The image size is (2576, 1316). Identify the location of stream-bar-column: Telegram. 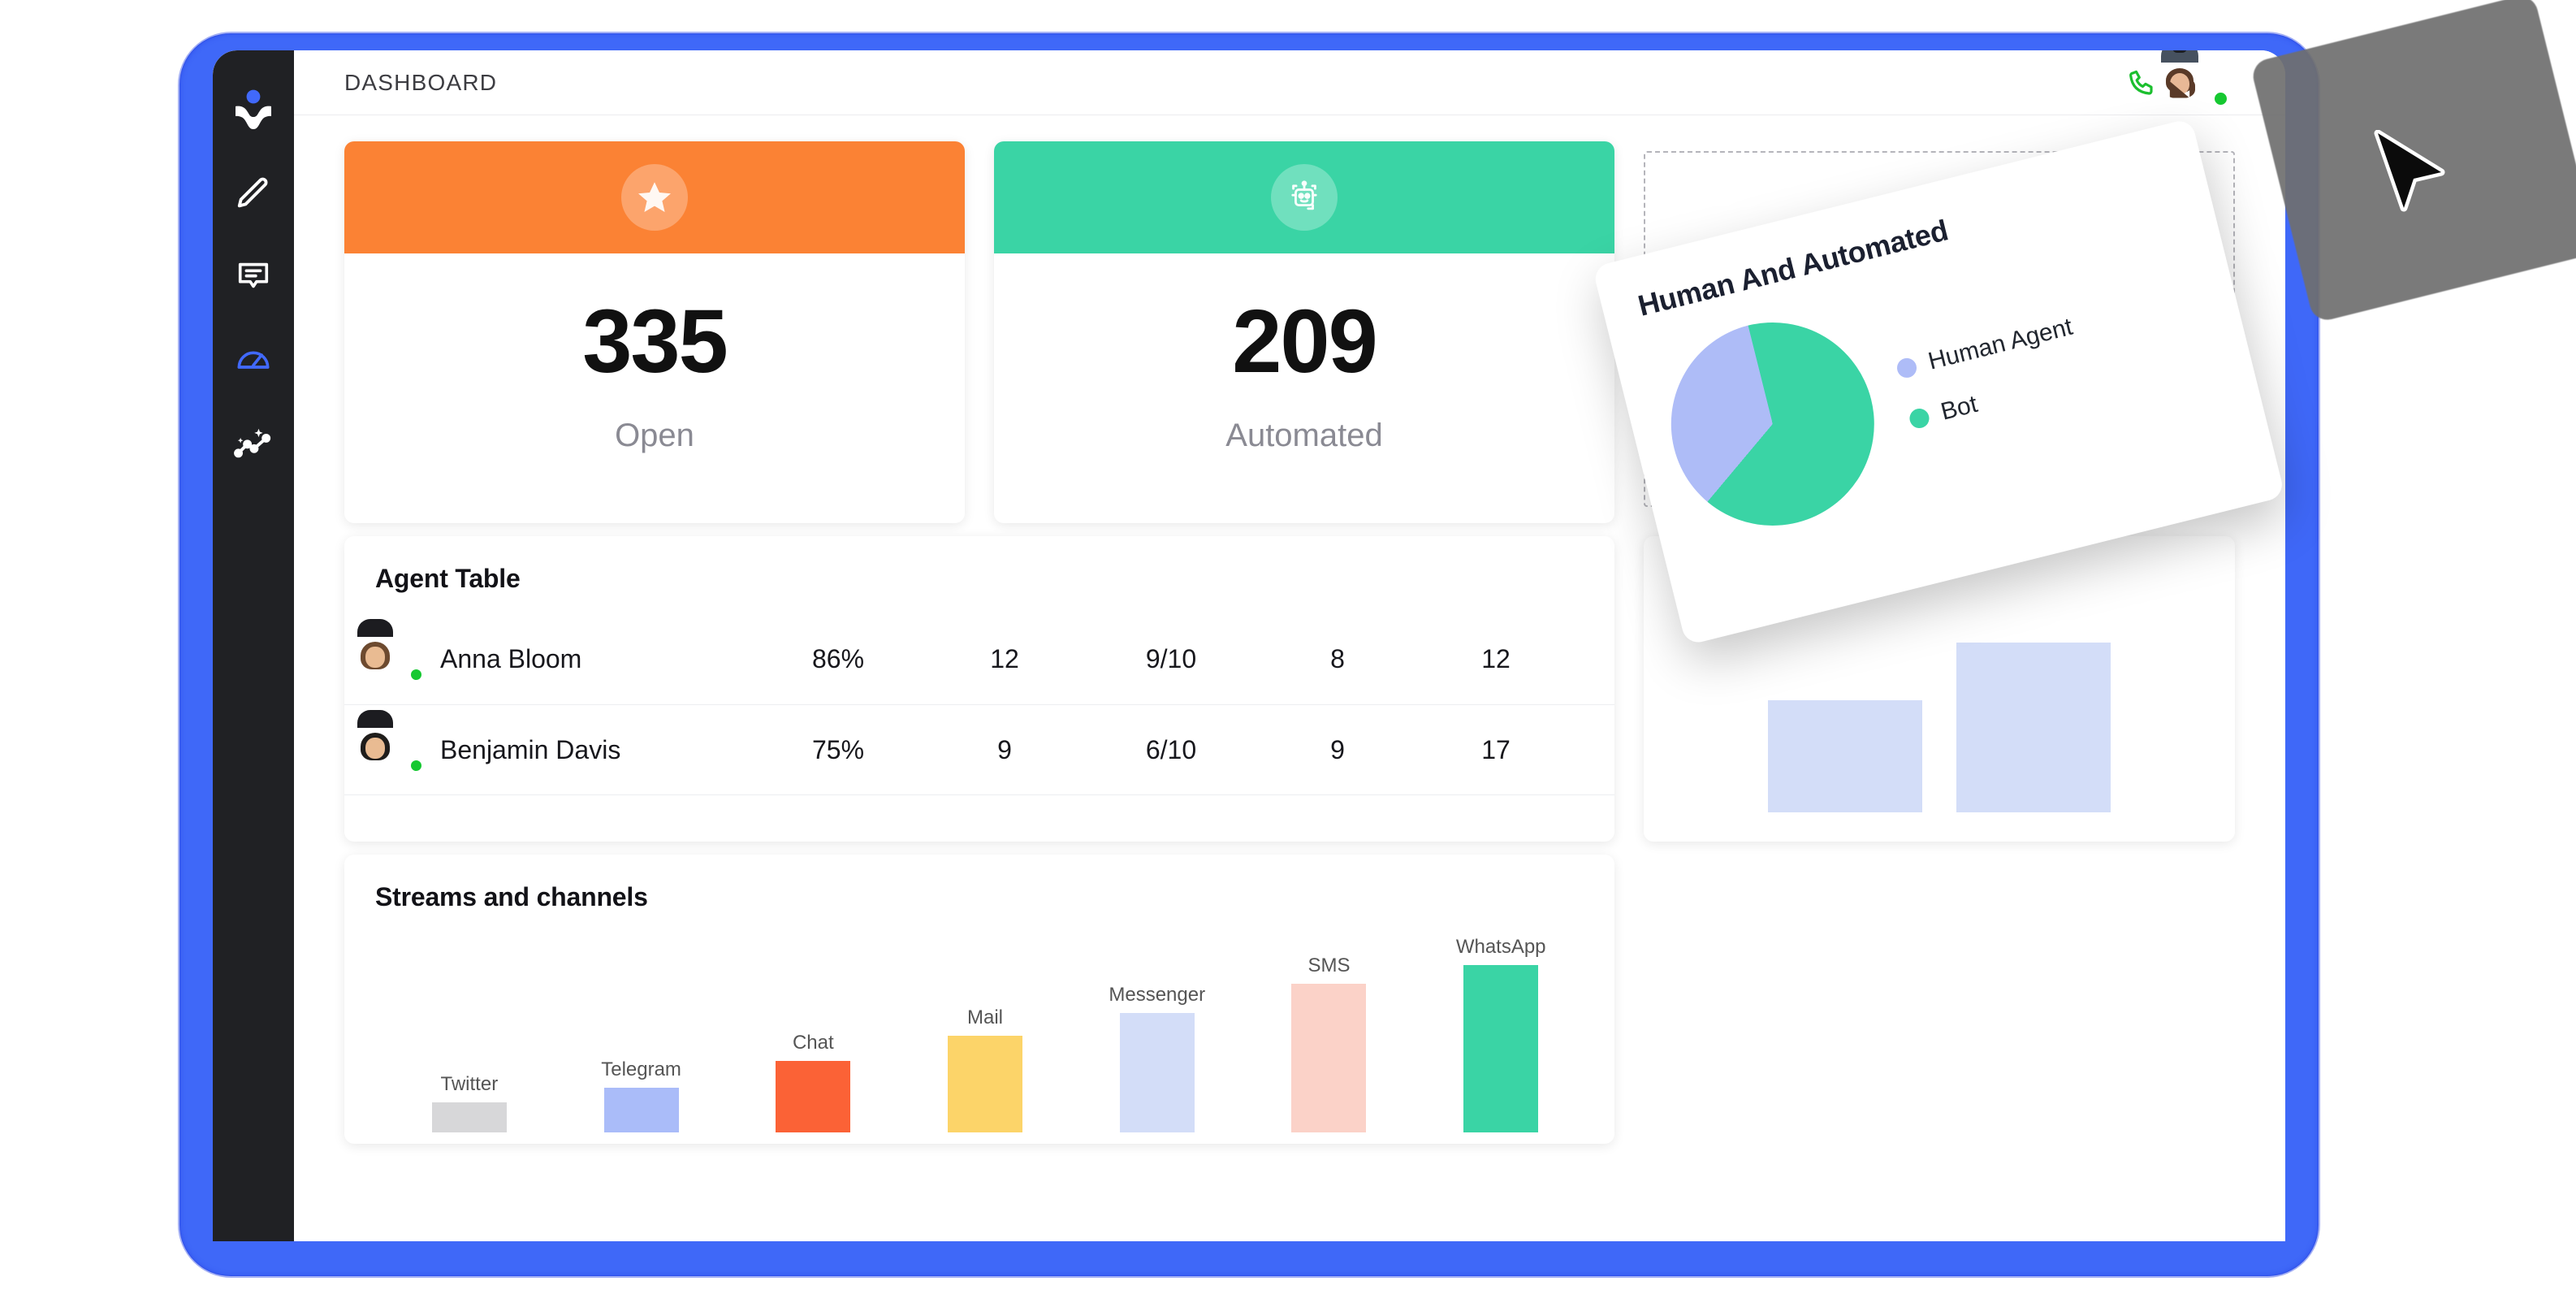
(641, 1034).